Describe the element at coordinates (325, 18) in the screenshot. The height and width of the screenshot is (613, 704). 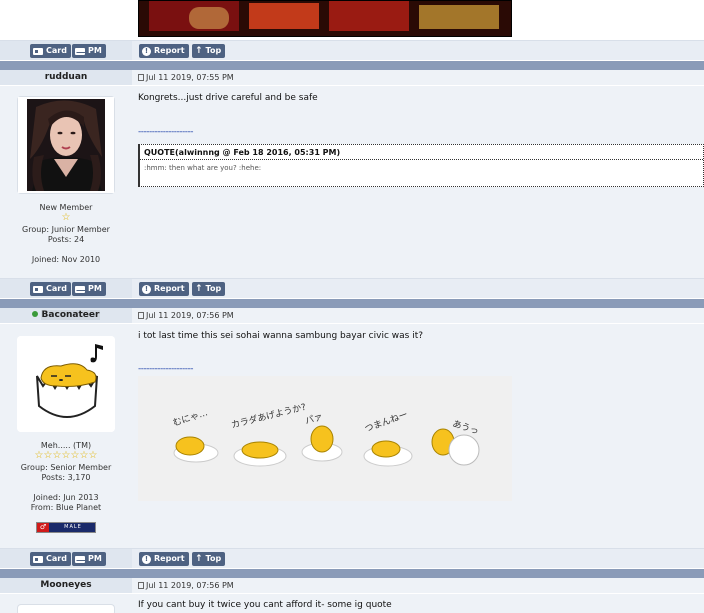
I see `signature-banner-image` at that location.